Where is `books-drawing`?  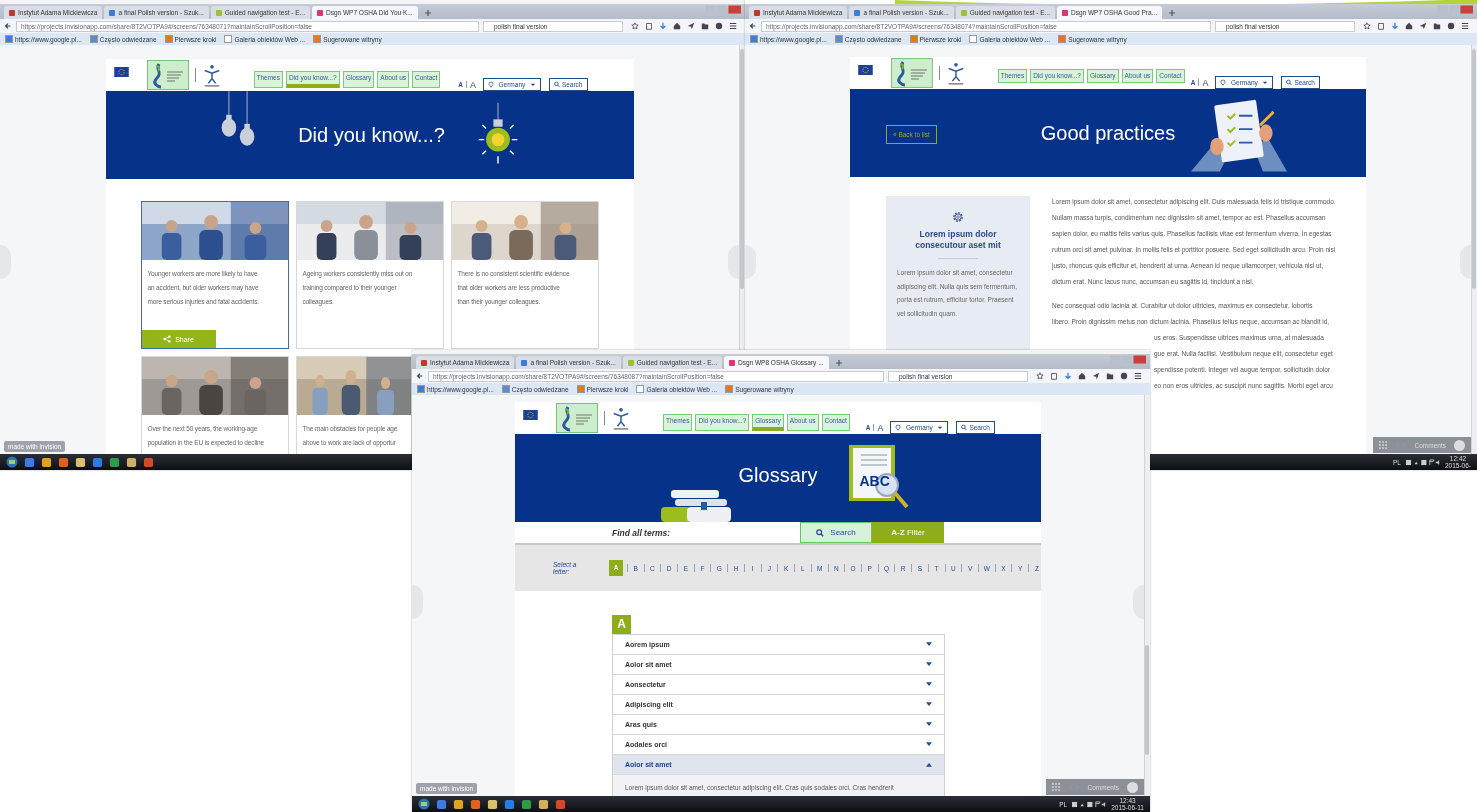 books-drawing is located at coordinates (695, 506).